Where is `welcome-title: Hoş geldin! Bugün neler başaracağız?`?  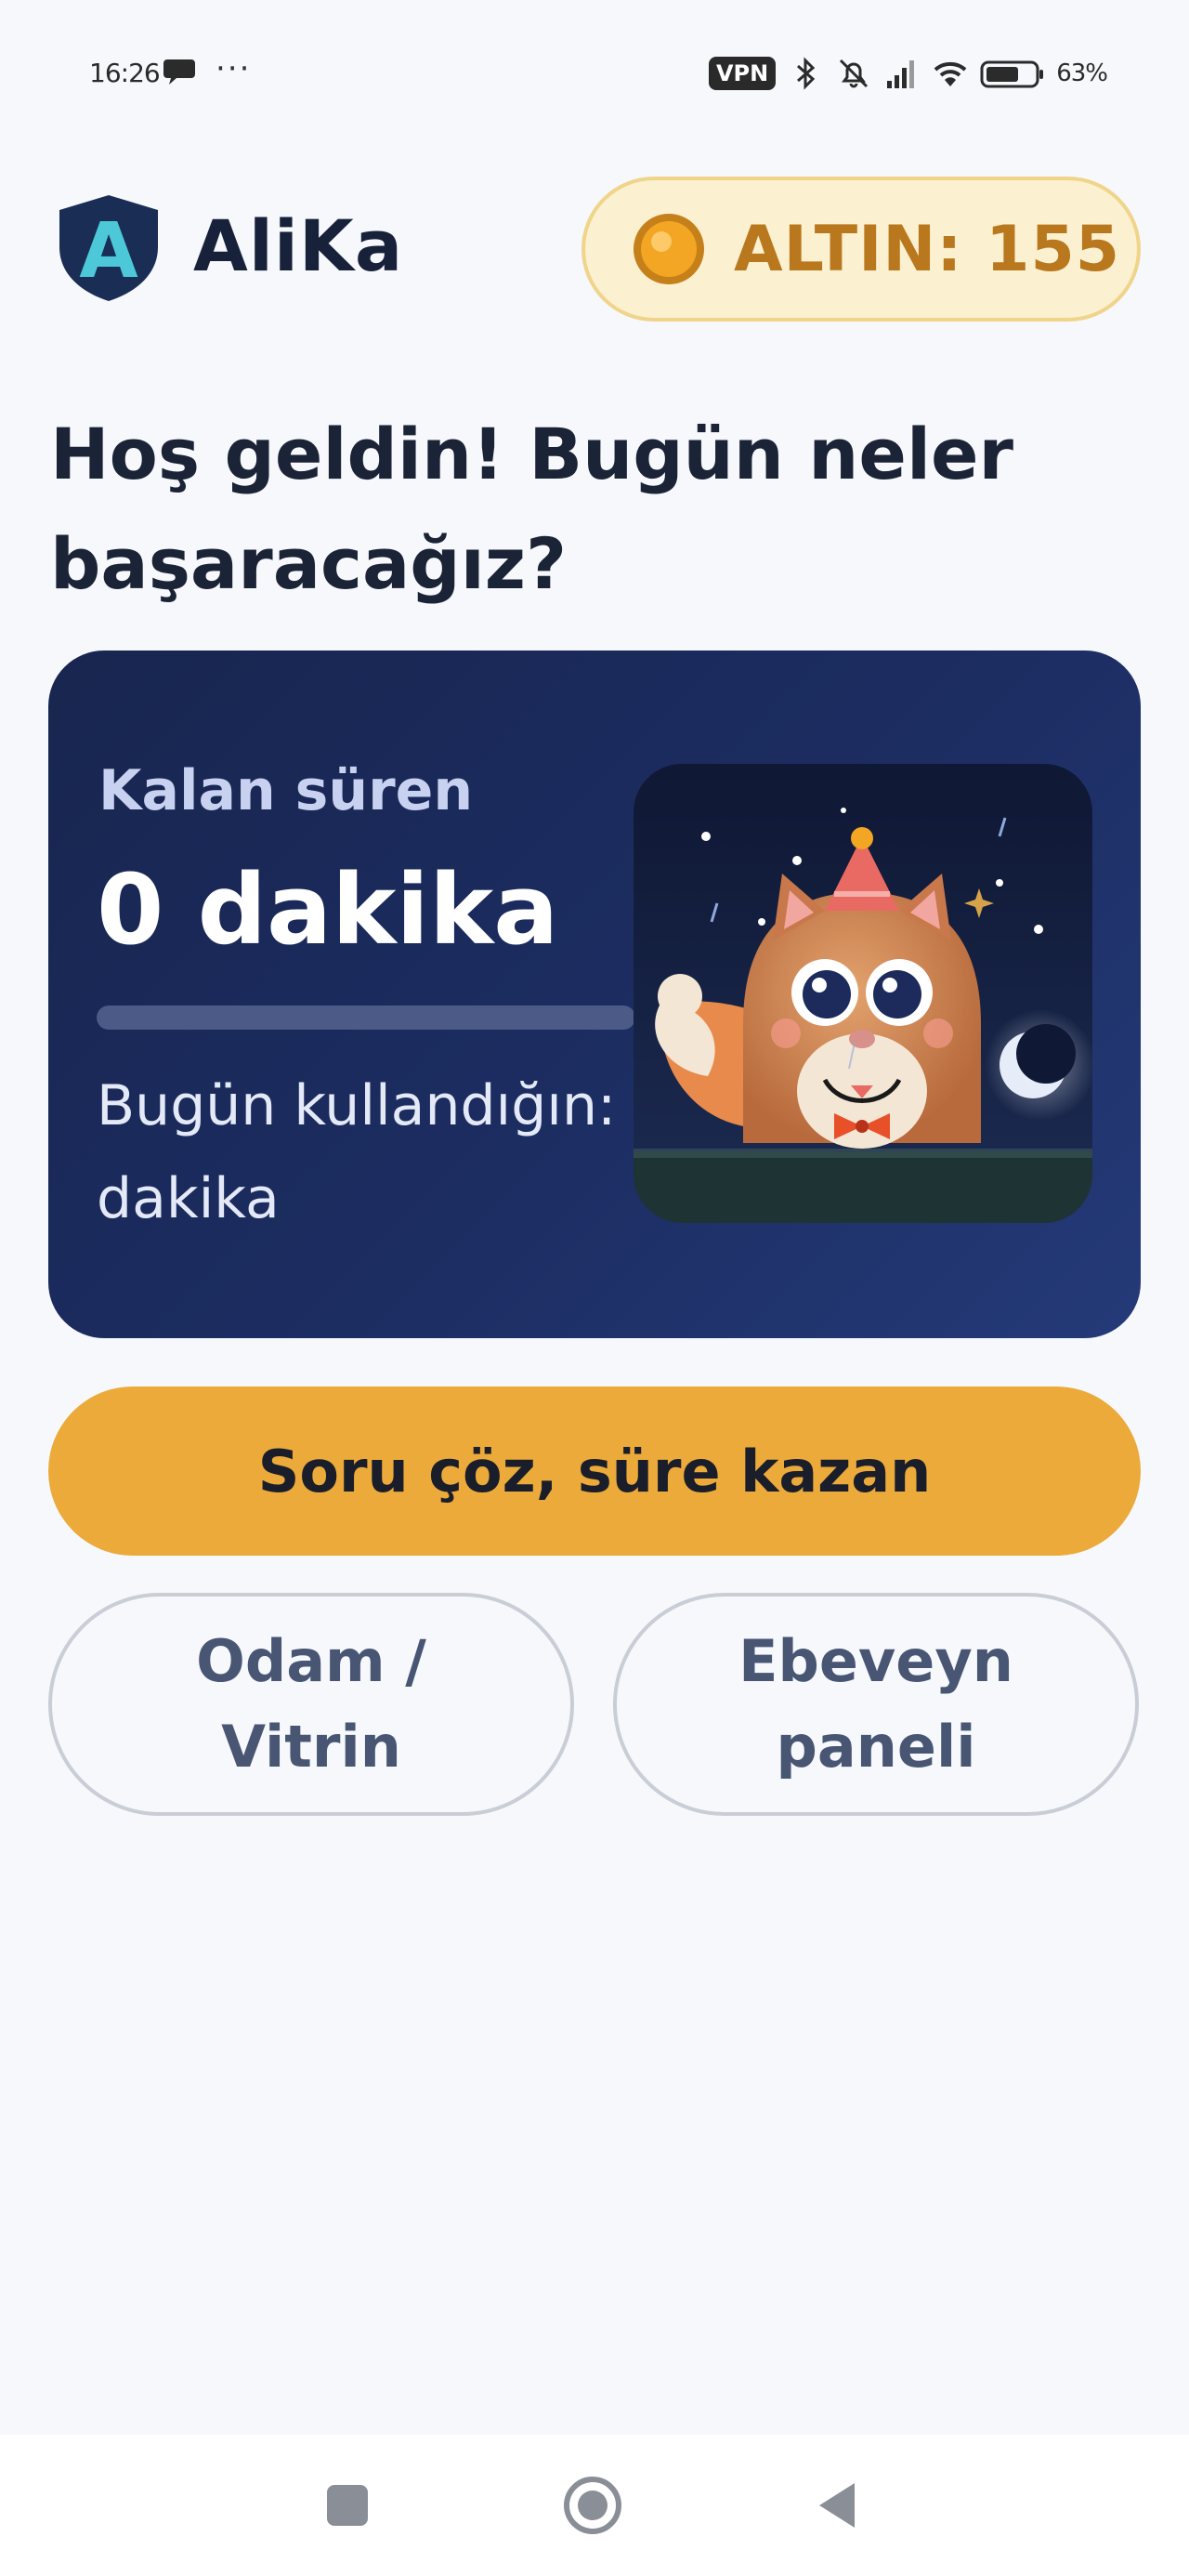
welcome-title: Hoş geldin! Bugün neler başaracağız? is located at coordinates (532, 509).